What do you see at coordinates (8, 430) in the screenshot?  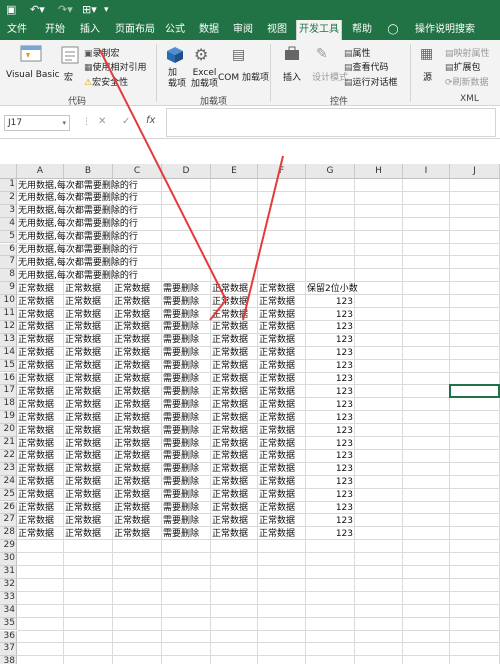 I see `row-header: 20` at bounding box center [8, 430].